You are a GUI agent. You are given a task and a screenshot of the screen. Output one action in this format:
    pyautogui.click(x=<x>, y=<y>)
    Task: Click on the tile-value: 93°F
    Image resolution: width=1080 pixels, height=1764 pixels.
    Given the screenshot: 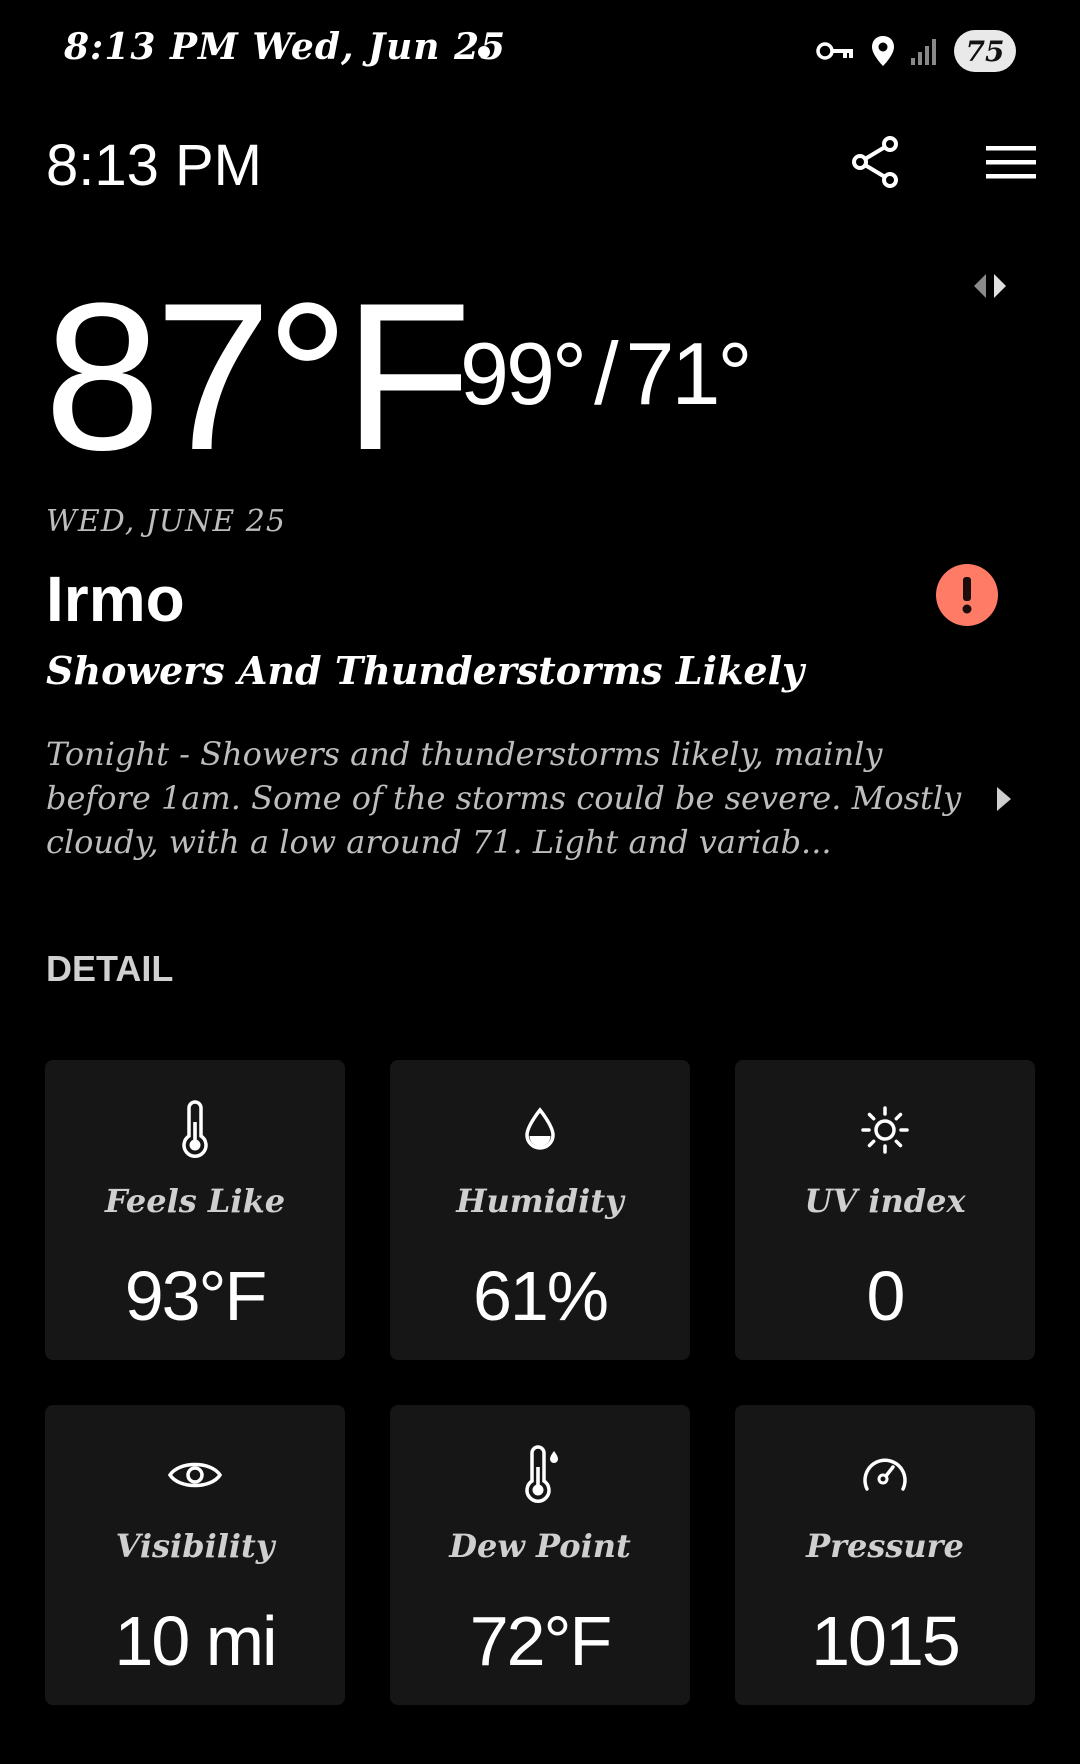 What is the action you would take?
    pyautogui.click(x=196, y=1296)
    